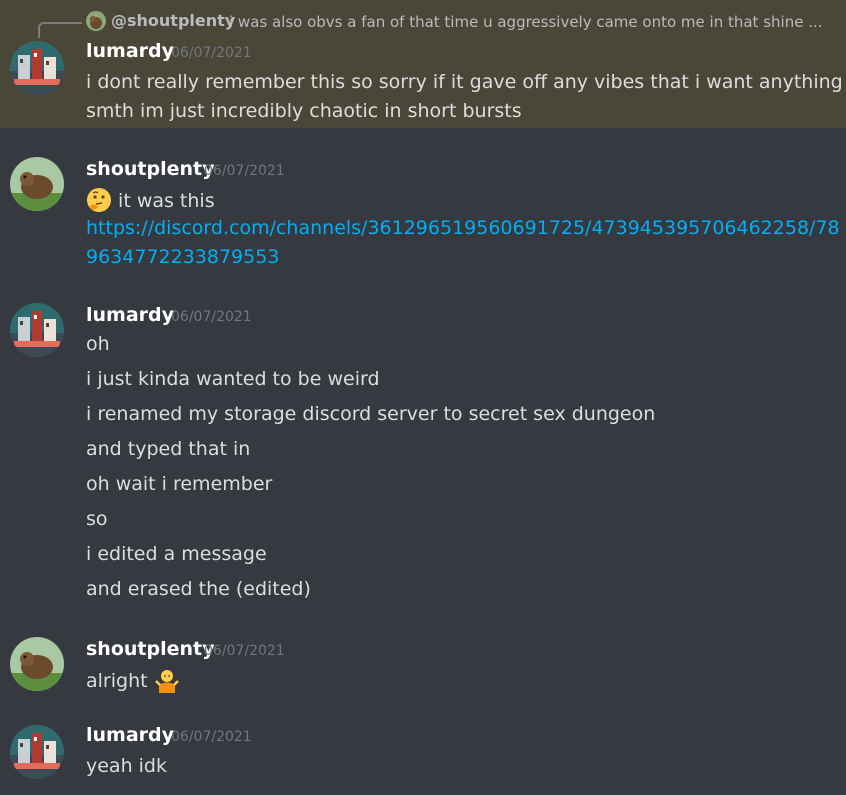  I want to click on thinking-face-icon, so click(99, 200).